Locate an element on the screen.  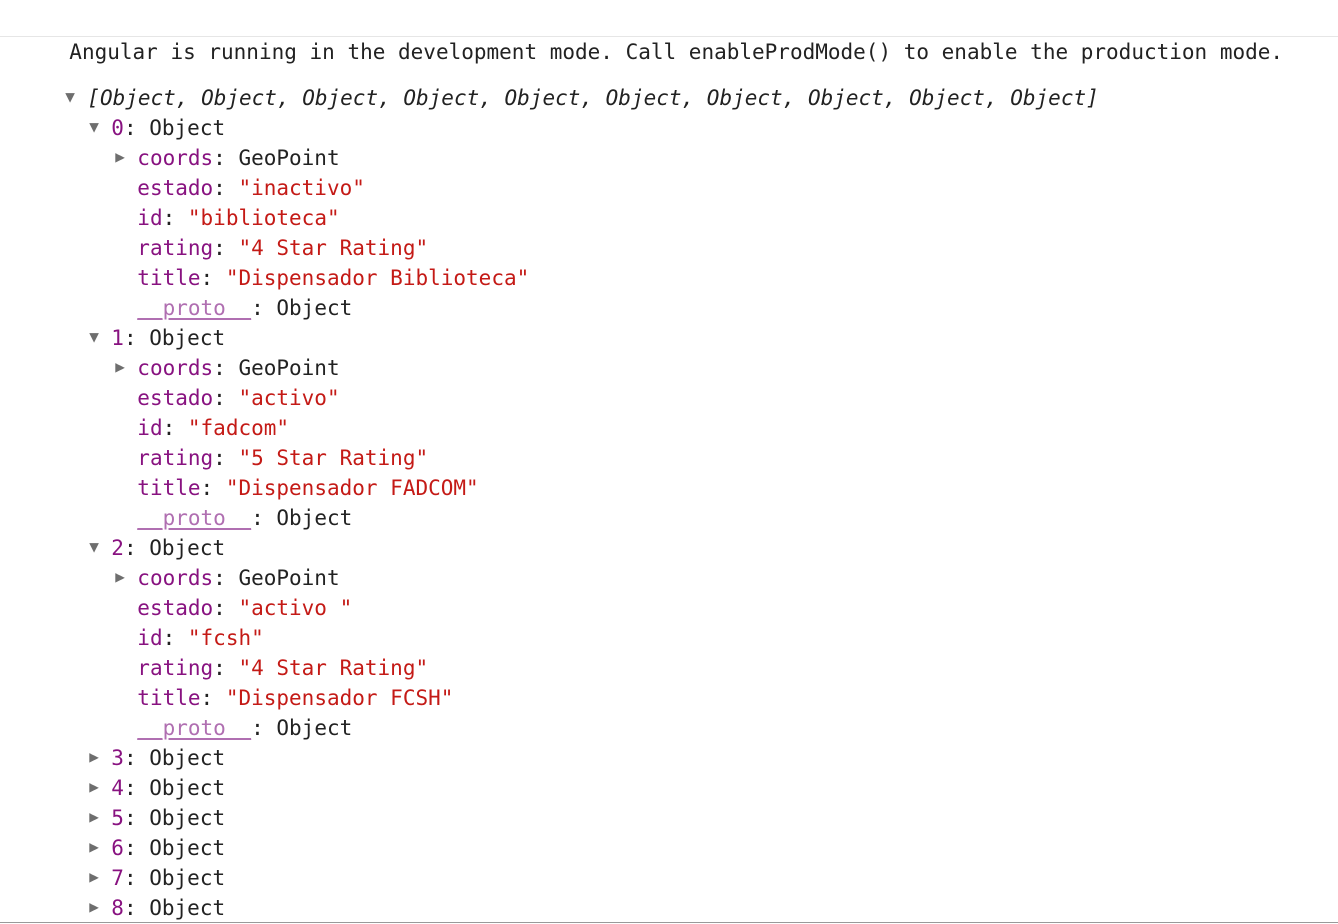
prop-estado: estado: "activo" is located at coordinates (238, 398).